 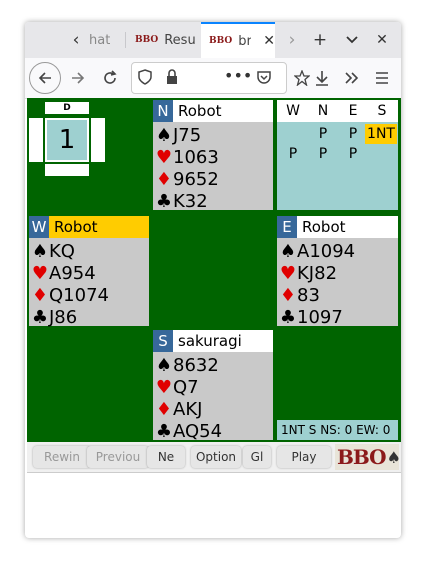 I want to click on gib-button: Gl, so click(x=257, y=457).